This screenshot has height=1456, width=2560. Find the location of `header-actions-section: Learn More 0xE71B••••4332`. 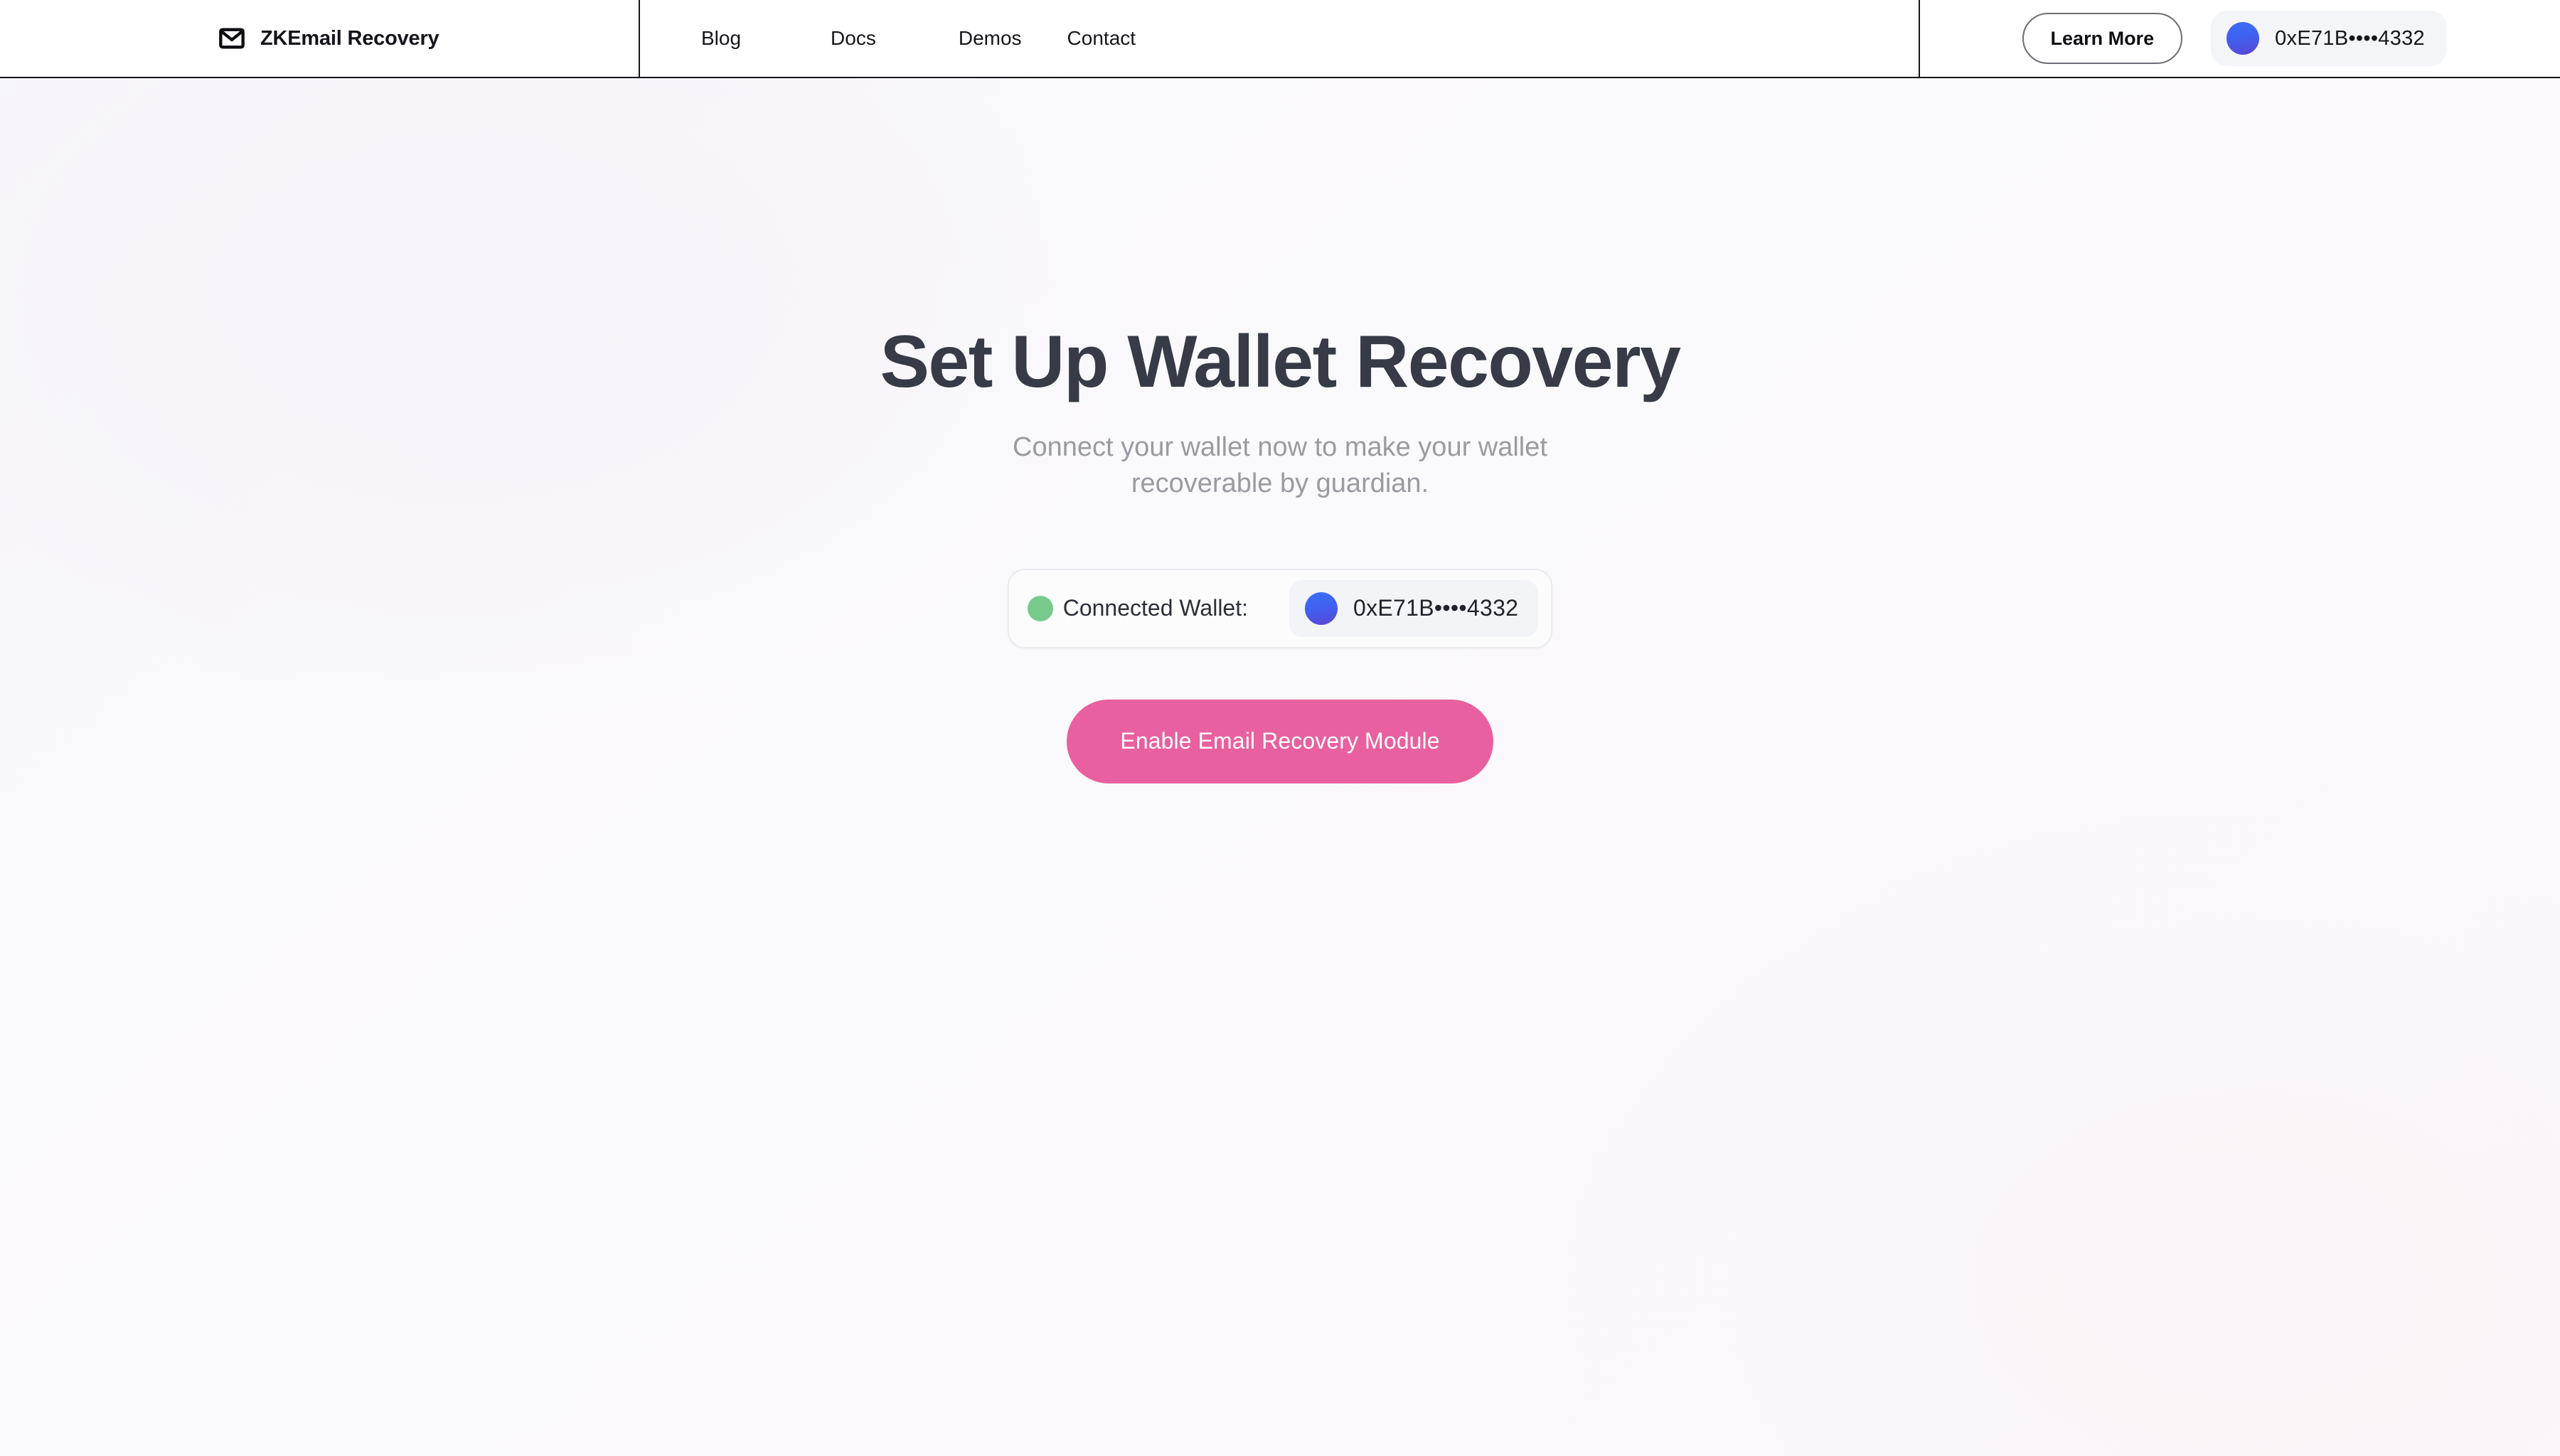

header-actions-section: Learn More 0xE71B••••4332 is located at coordinates (2240, 39).